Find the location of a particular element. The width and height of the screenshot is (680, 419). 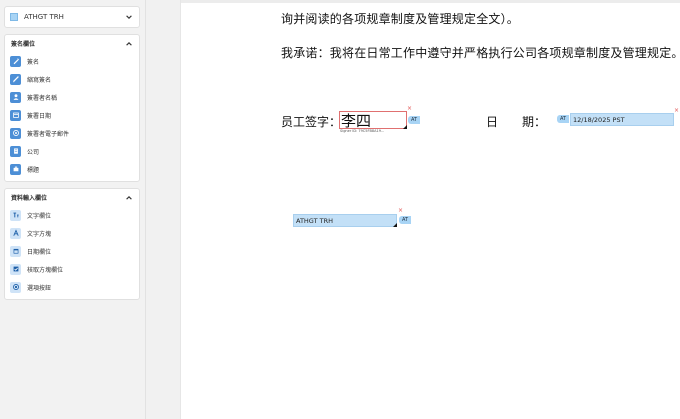

date-field-icon is located at coordinates (15, 251).